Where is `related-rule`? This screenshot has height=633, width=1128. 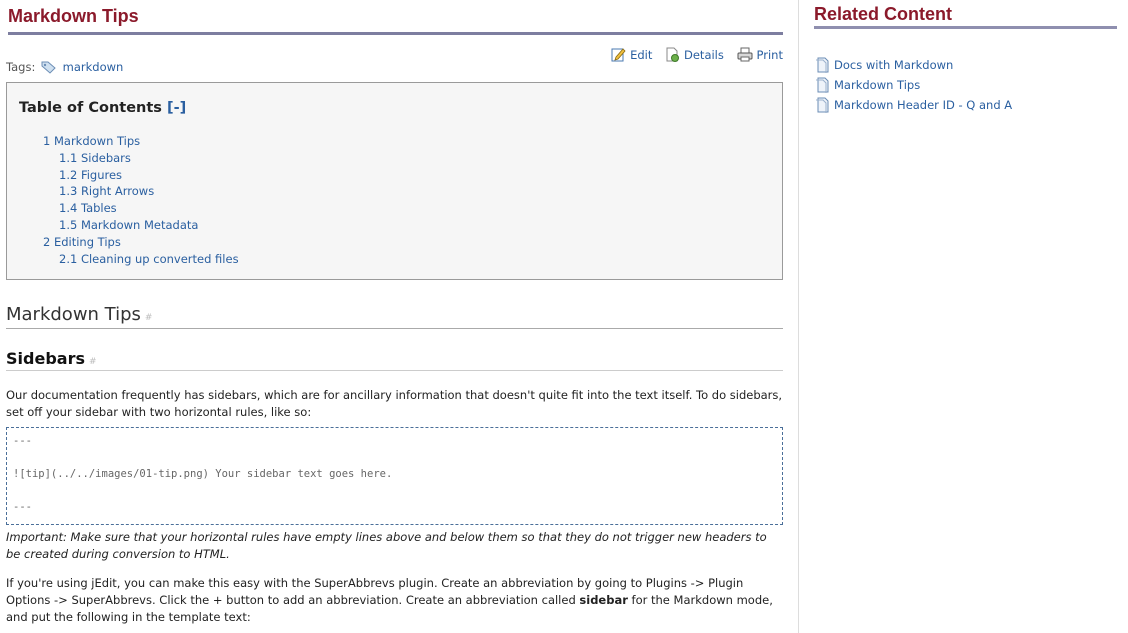 related-rule is located at coordinates (965, 27).